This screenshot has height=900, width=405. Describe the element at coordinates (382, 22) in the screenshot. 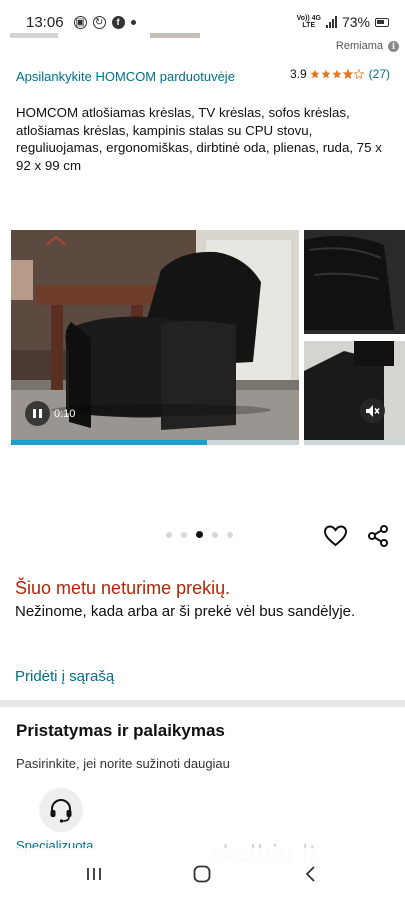

I see `battery-icon` at that location.